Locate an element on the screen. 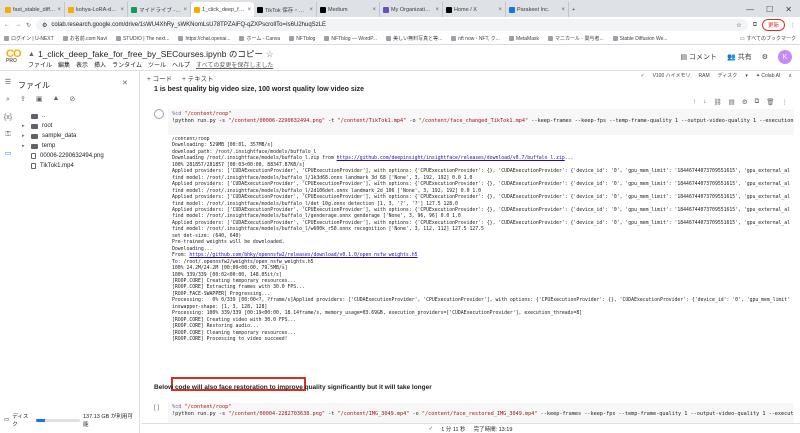 This screenshot has width=800, height=433. browser-tab: マイドライブ - Goog× is located at coordinates (159, 9).